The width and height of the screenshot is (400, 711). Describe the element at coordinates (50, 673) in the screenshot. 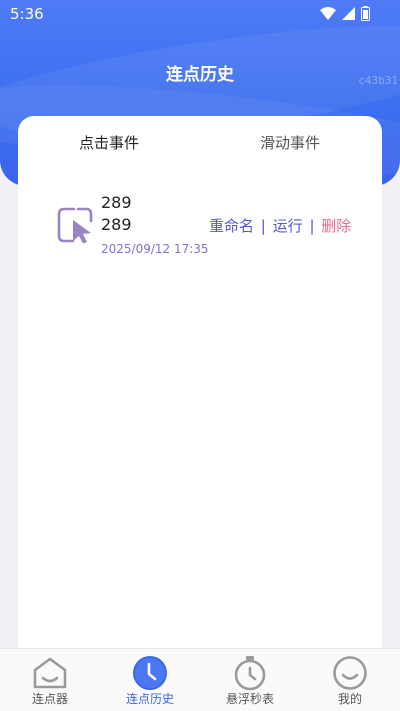

I see `home-face-icon` at that location.